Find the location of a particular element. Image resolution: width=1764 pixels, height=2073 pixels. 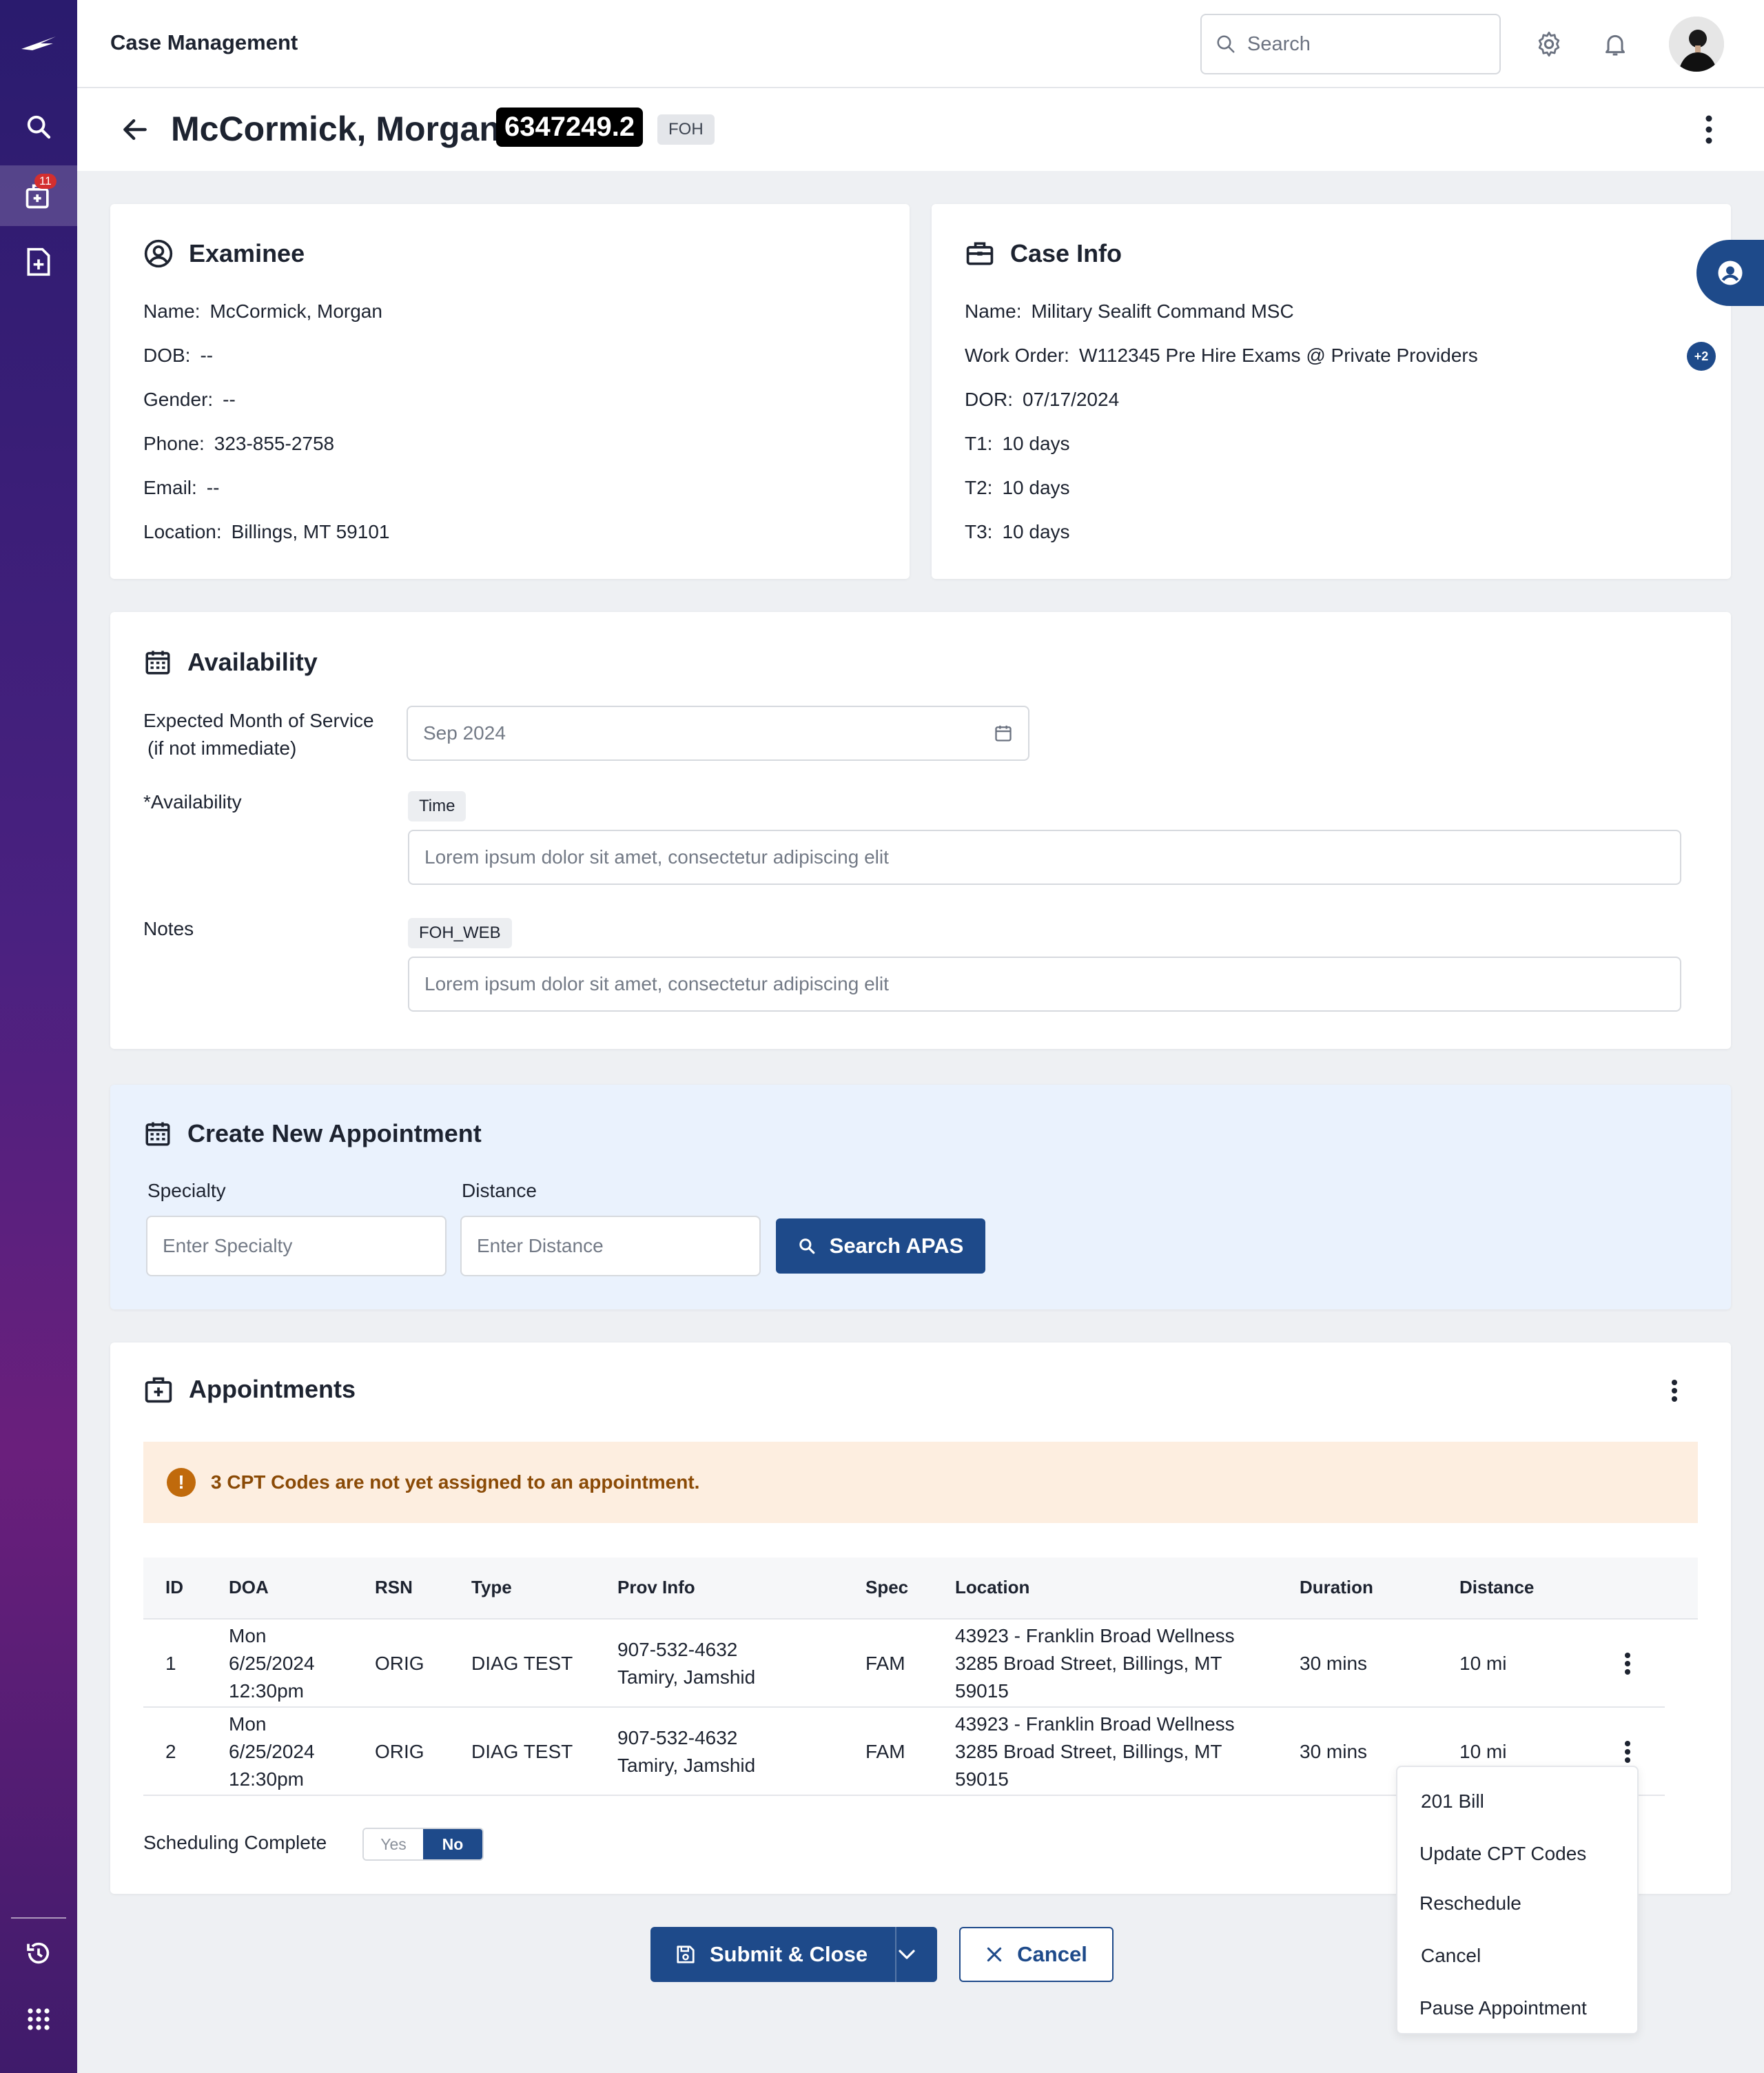

cell-rsn: ORIG is located at coordinates (399, 1751).